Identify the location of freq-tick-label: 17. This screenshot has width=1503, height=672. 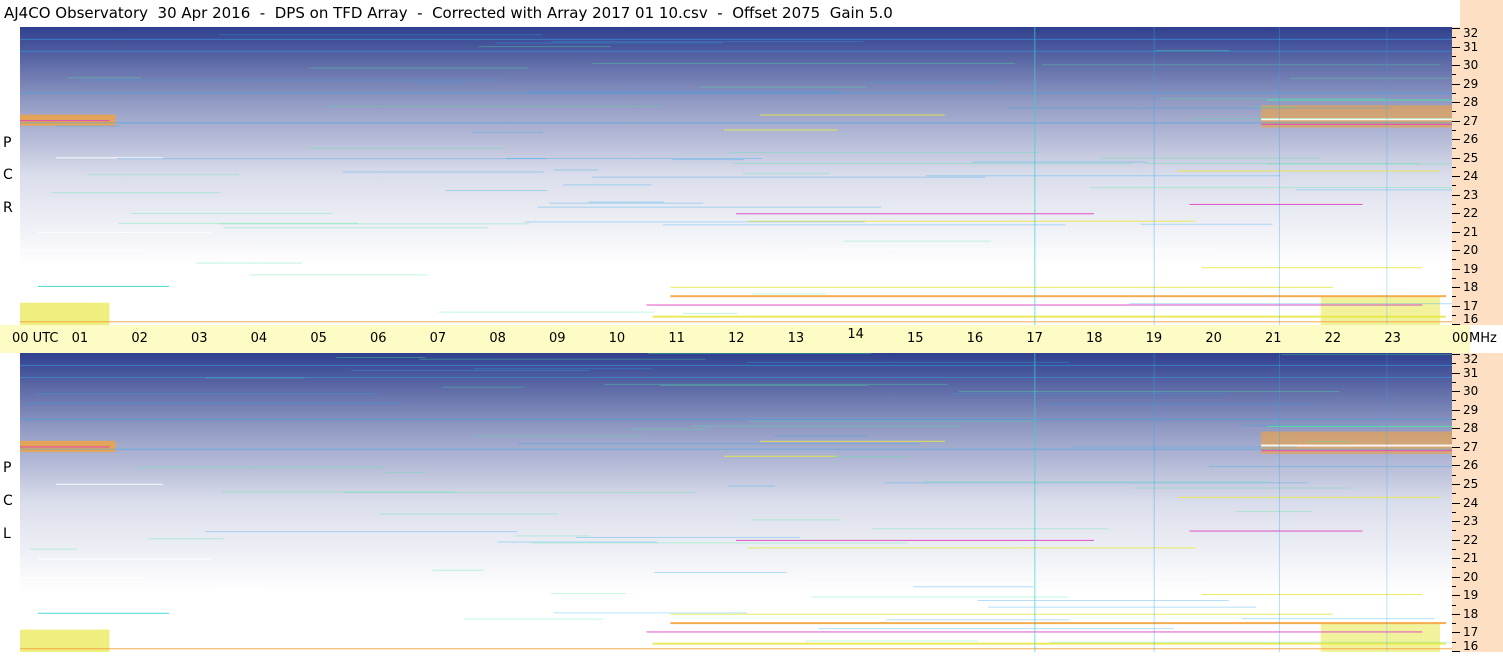
(1471, 632).